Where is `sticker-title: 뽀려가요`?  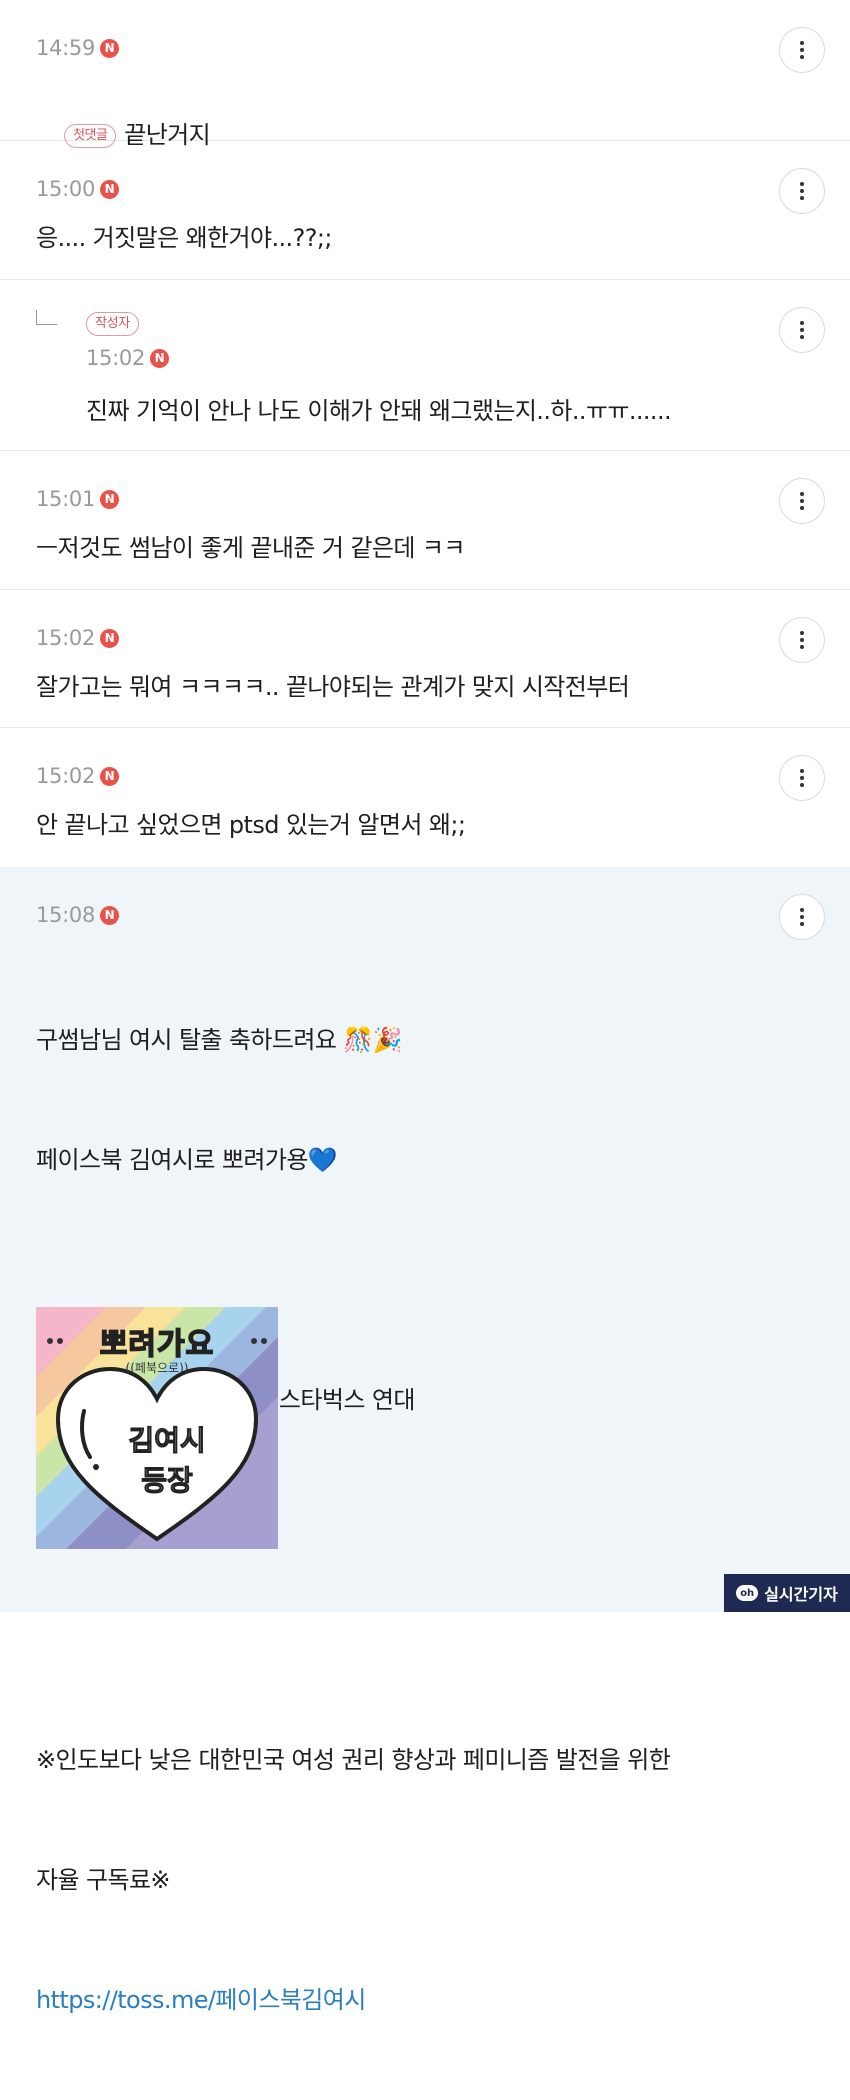 sticker-title: 뽀려가요 is located at coordinates (157, 1344).